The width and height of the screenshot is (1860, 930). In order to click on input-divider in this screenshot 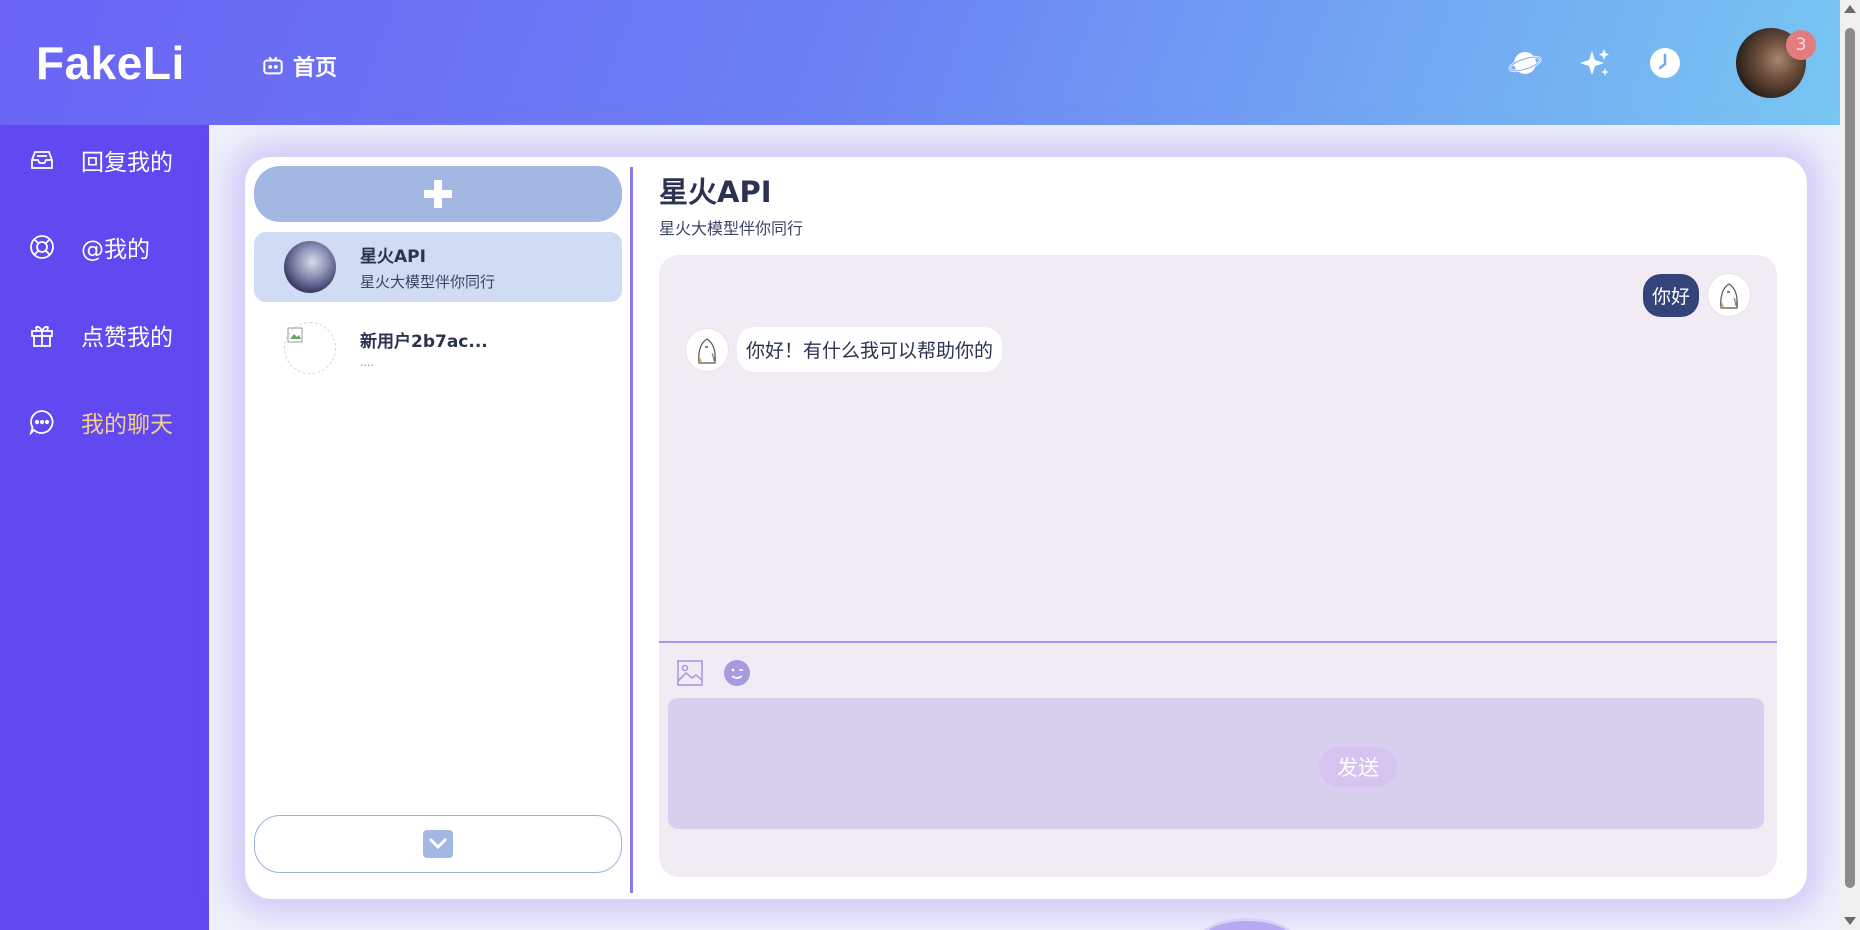, I will do `click(1218, 642)`.